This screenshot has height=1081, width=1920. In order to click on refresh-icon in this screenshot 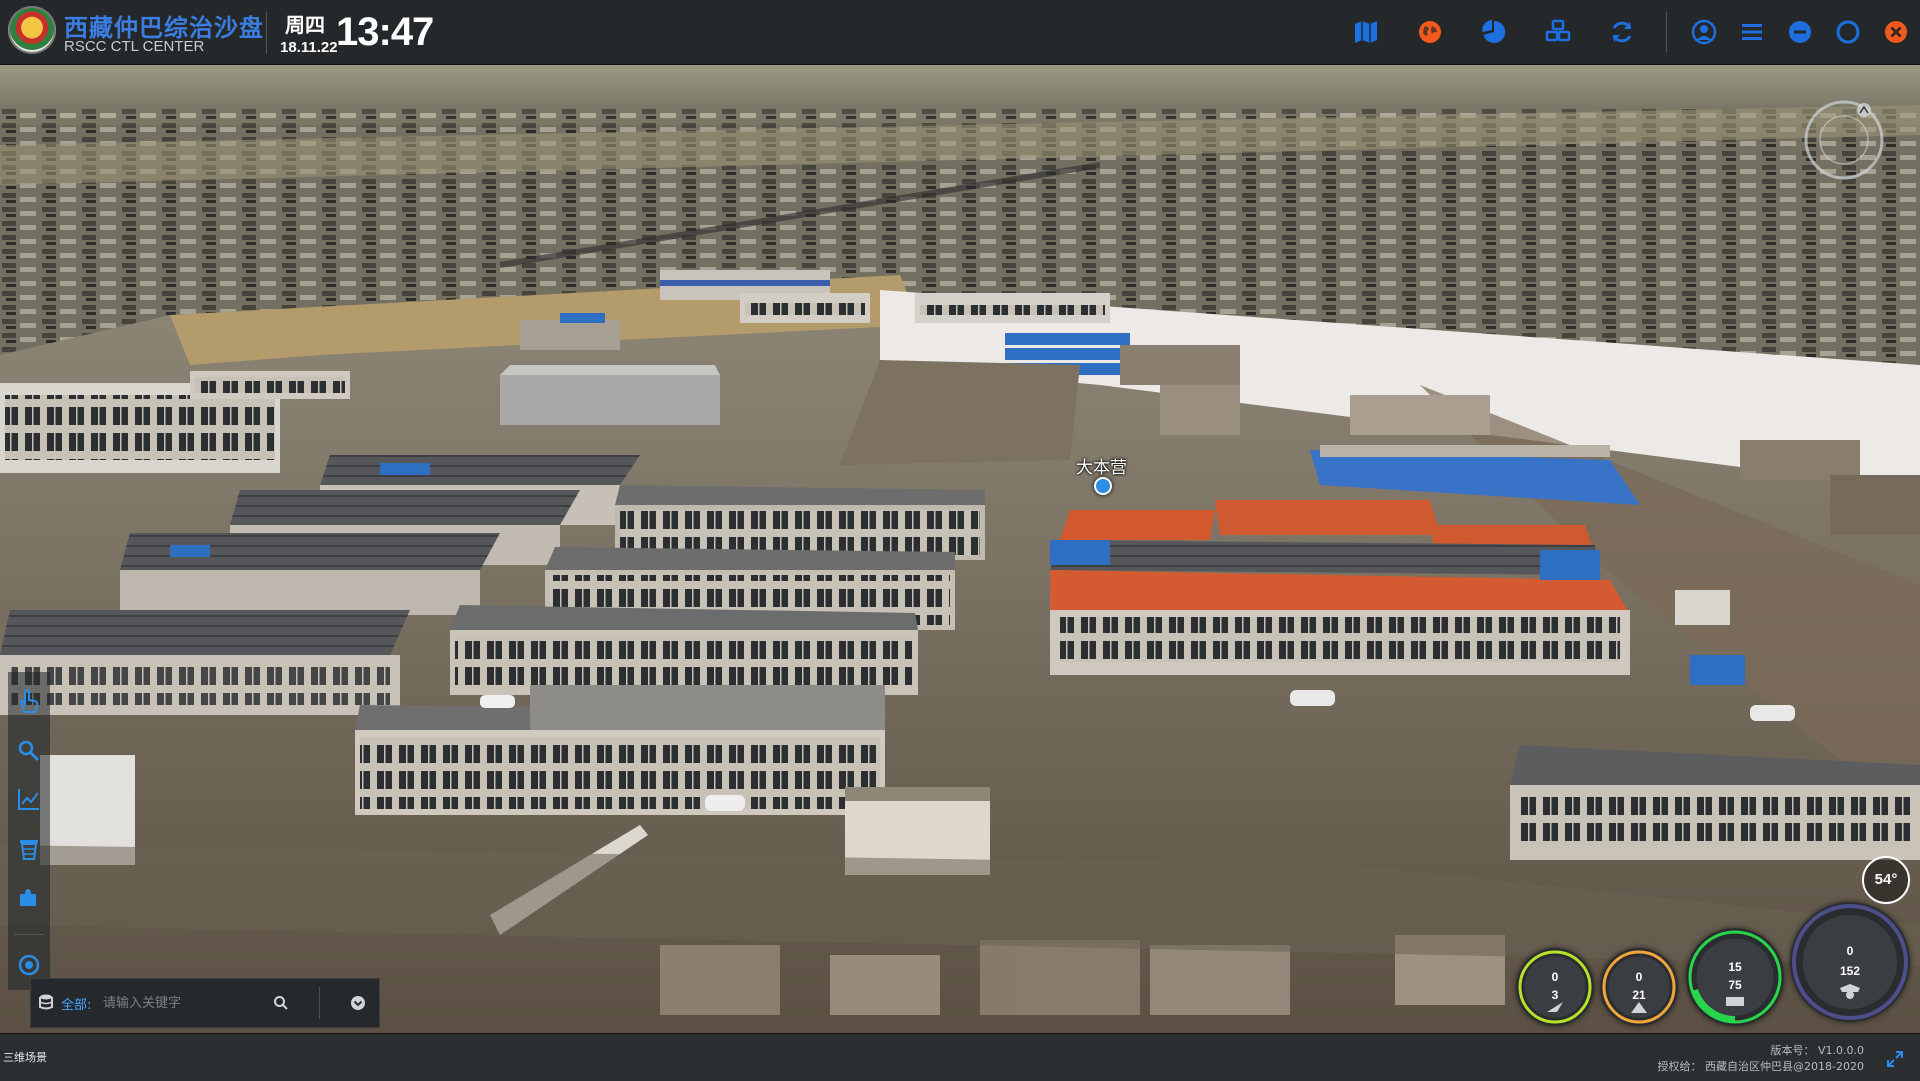, I will do `click(1622, 32)`.